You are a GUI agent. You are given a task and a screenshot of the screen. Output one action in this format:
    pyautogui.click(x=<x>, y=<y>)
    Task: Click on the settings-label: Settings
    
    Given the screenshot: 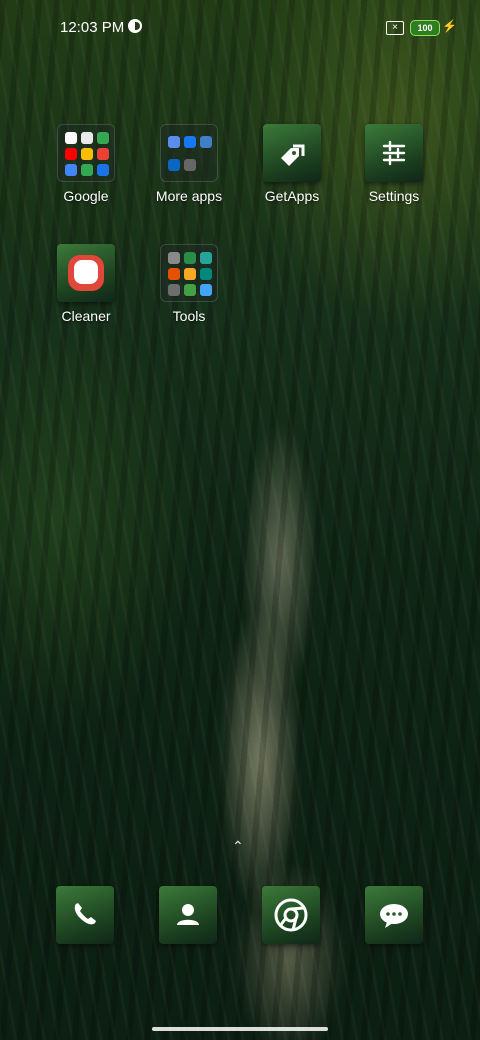 What is the action you would take?
    pyautogui.click(x=394, y=196)
    